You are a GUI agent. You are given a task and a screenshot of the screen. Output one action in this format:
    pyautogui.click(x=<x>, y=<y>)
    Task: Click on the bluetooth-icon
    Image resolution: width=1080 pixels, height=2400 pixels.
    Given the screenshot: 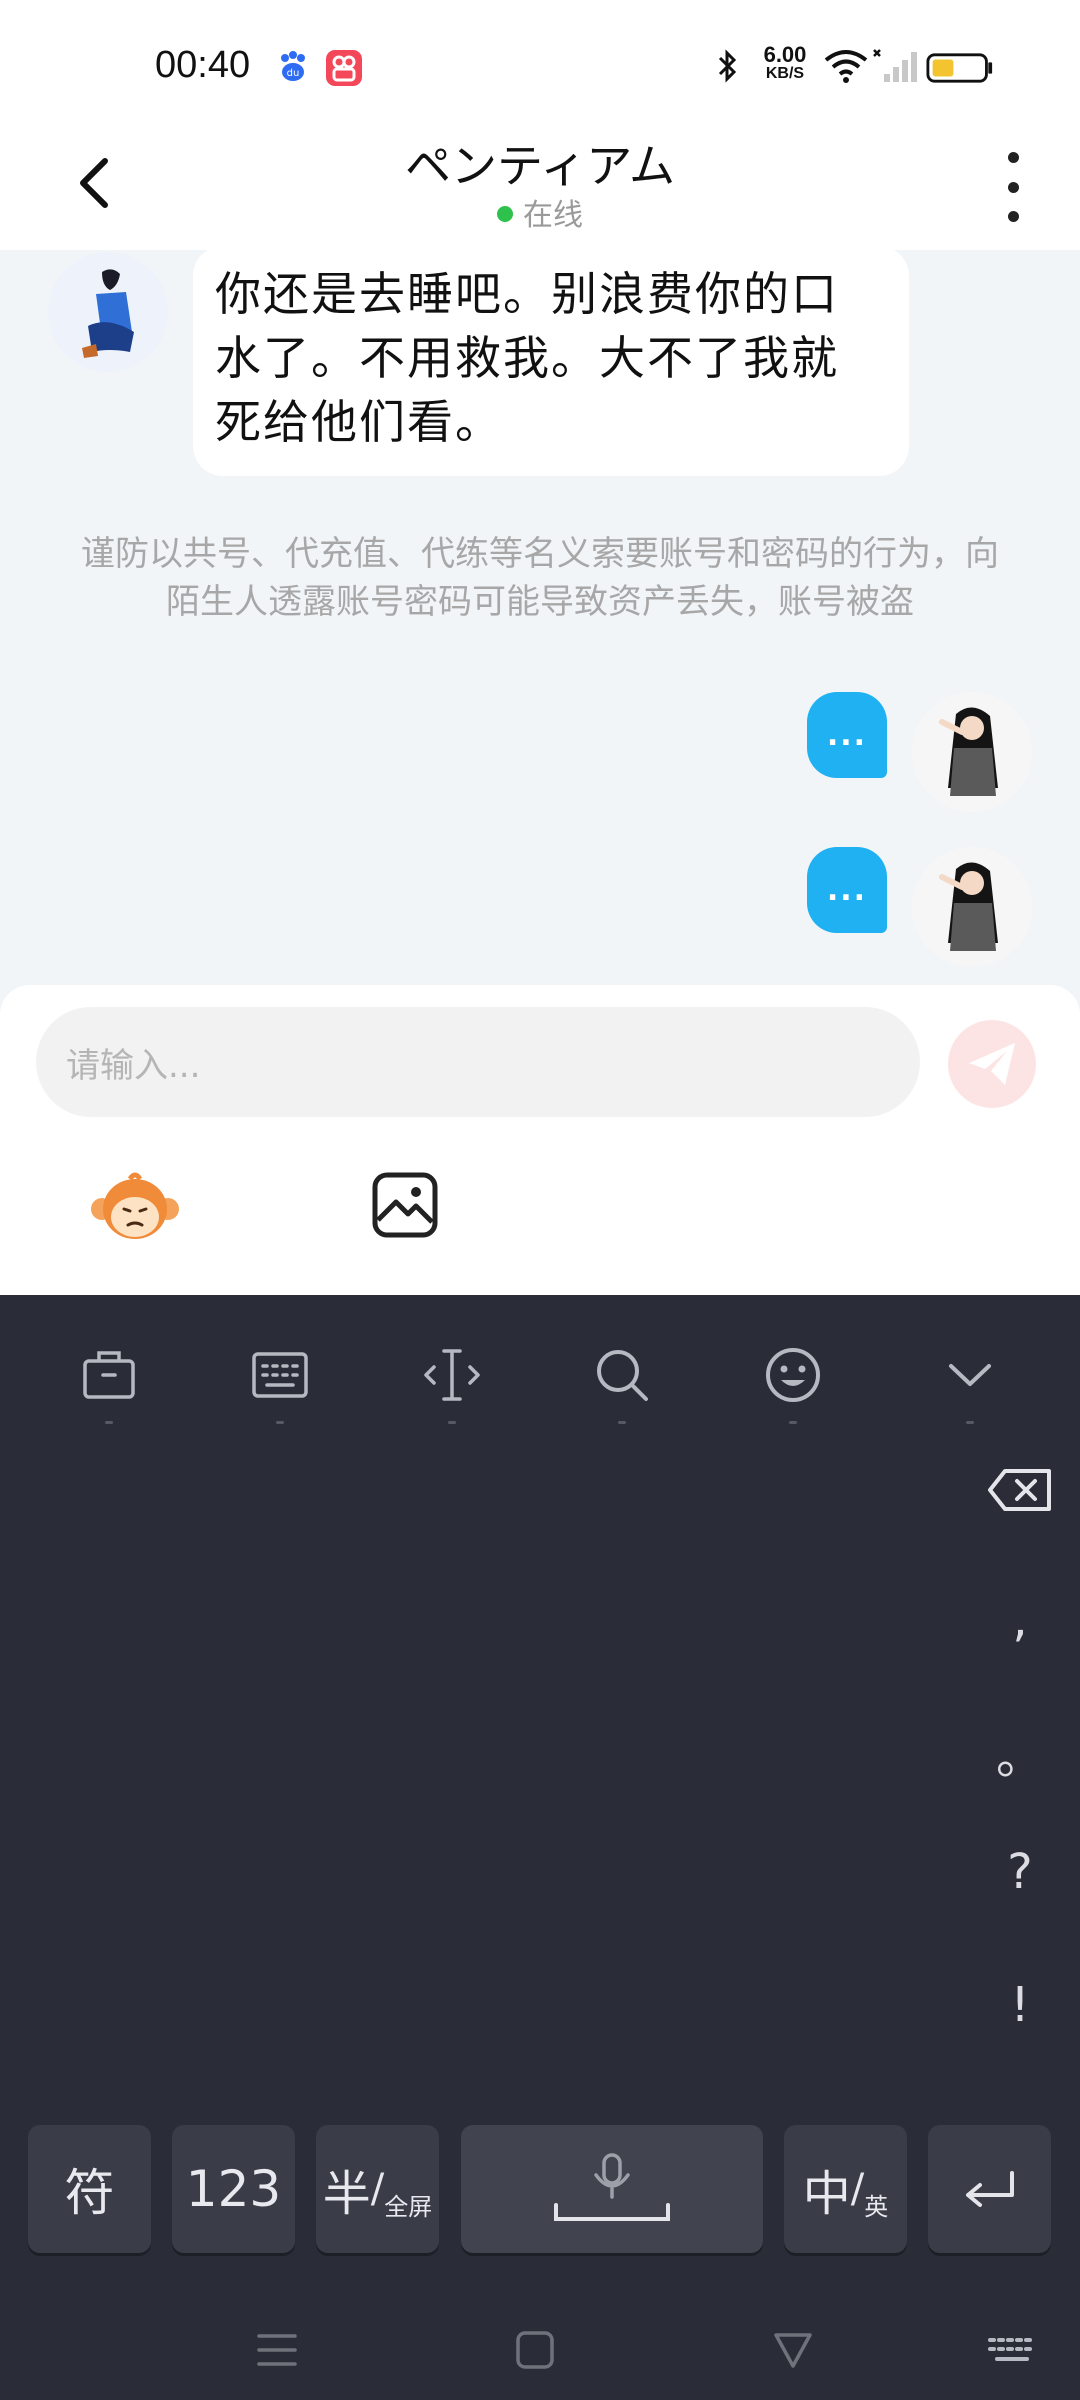 What is the action you would take?
    pyautogui.click(x=727, y=66)
    